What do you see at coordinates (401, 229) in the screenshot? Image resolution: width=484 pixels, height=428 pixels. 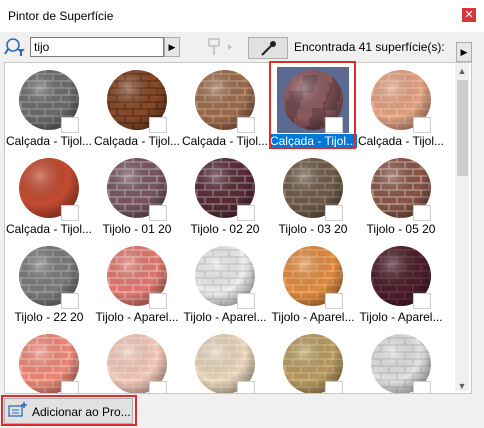 I see `surface-label: Tijolo - 05 20` at bounding box center [401, 229].